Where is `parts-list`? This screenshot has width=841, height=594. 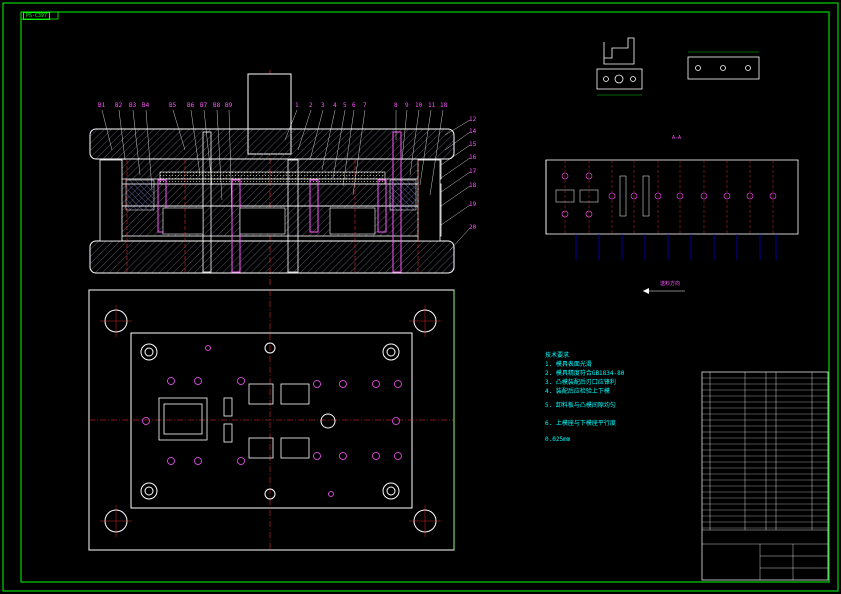
parts-list is located at coordinates (765, 476).